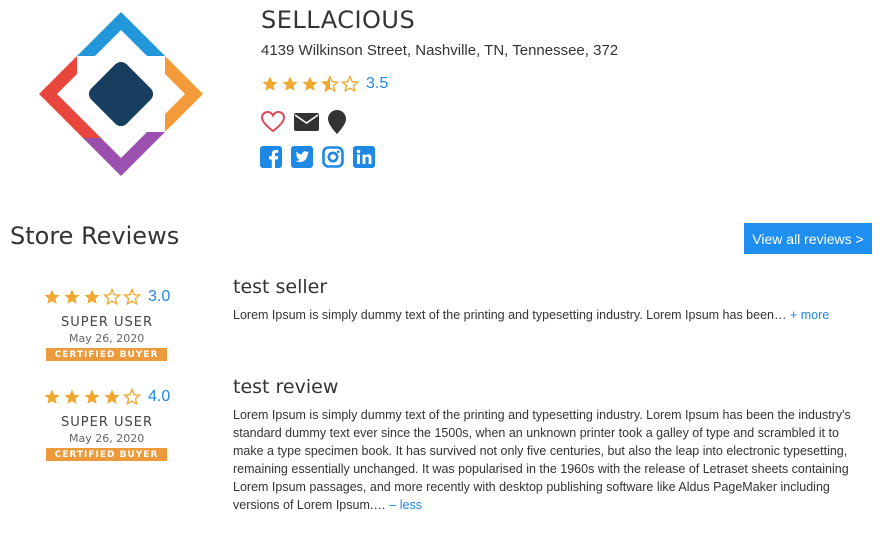 Image resolution: width=890 pixels, height=547 pixels. What do you see at coordinates (121, 94) in the screenshot?
I see `store-logo` at bounding box center [121, 94].